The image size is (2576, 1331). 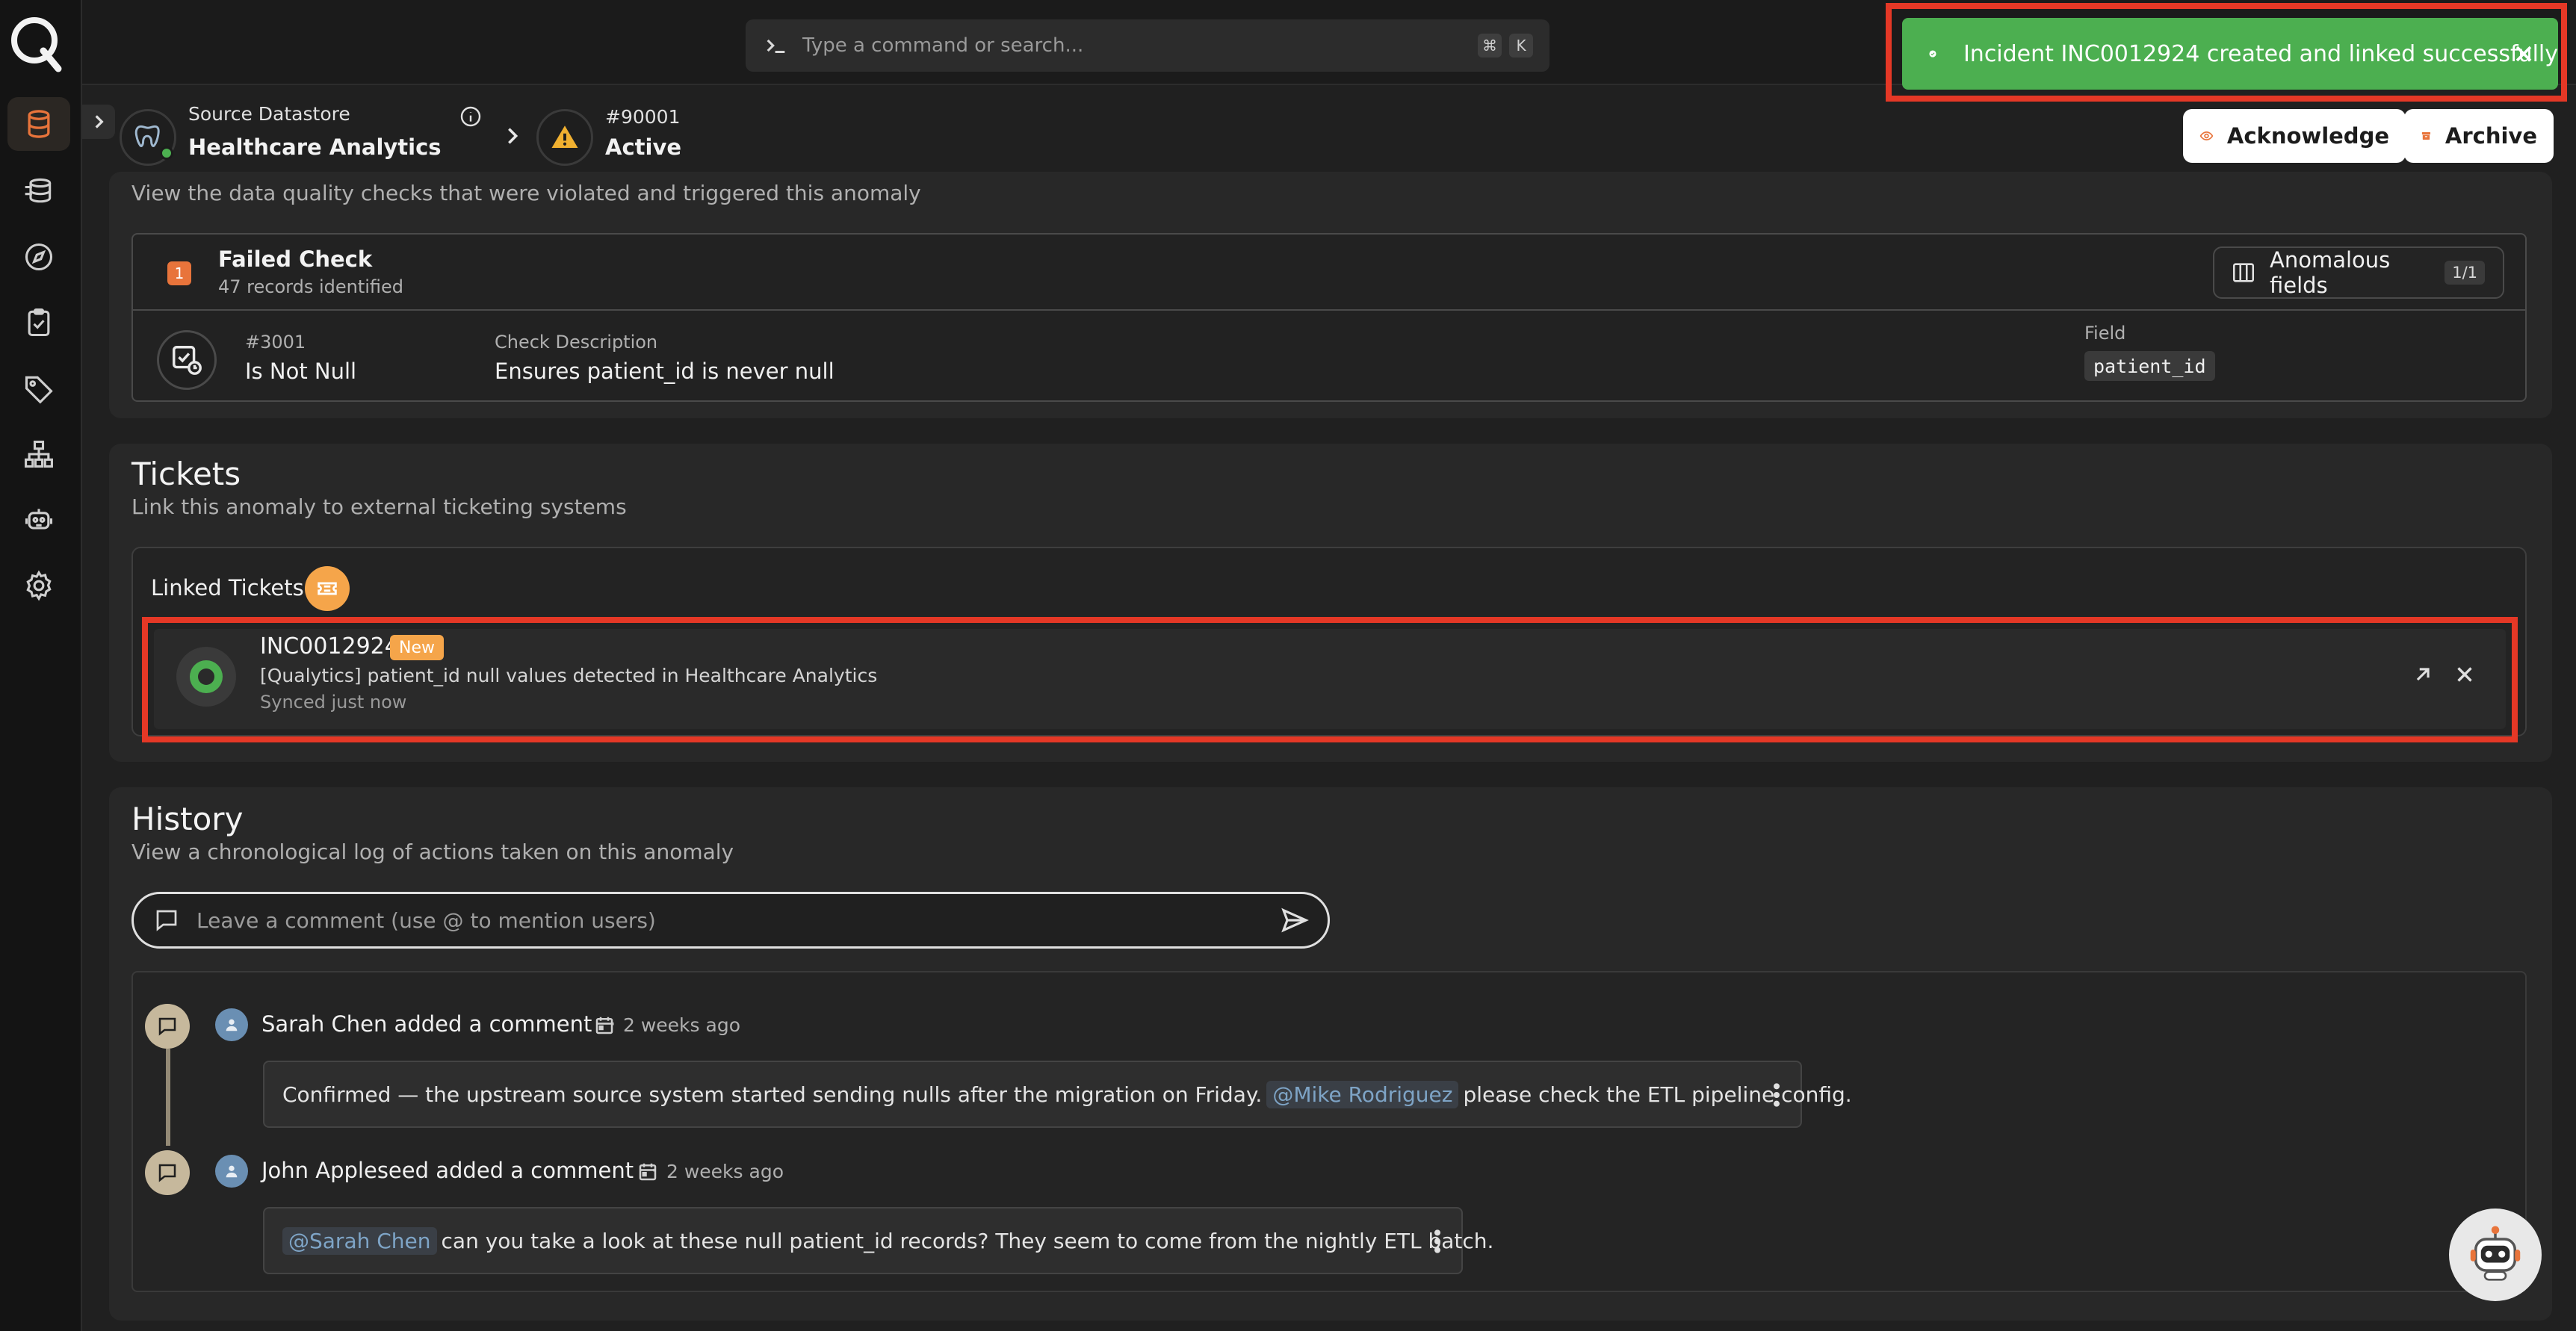 What do you see at coordinates (231, 1171) in the screenshot?
I see `avatar` at bounding box center [231, 1171].